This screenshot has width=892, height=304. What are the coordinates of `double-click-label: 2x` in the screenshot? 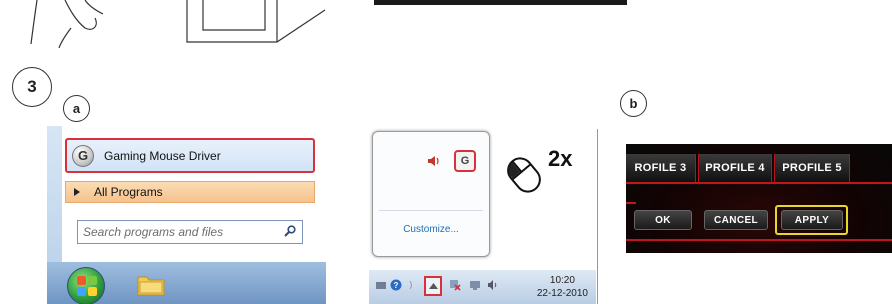 It's located at (560, 158).